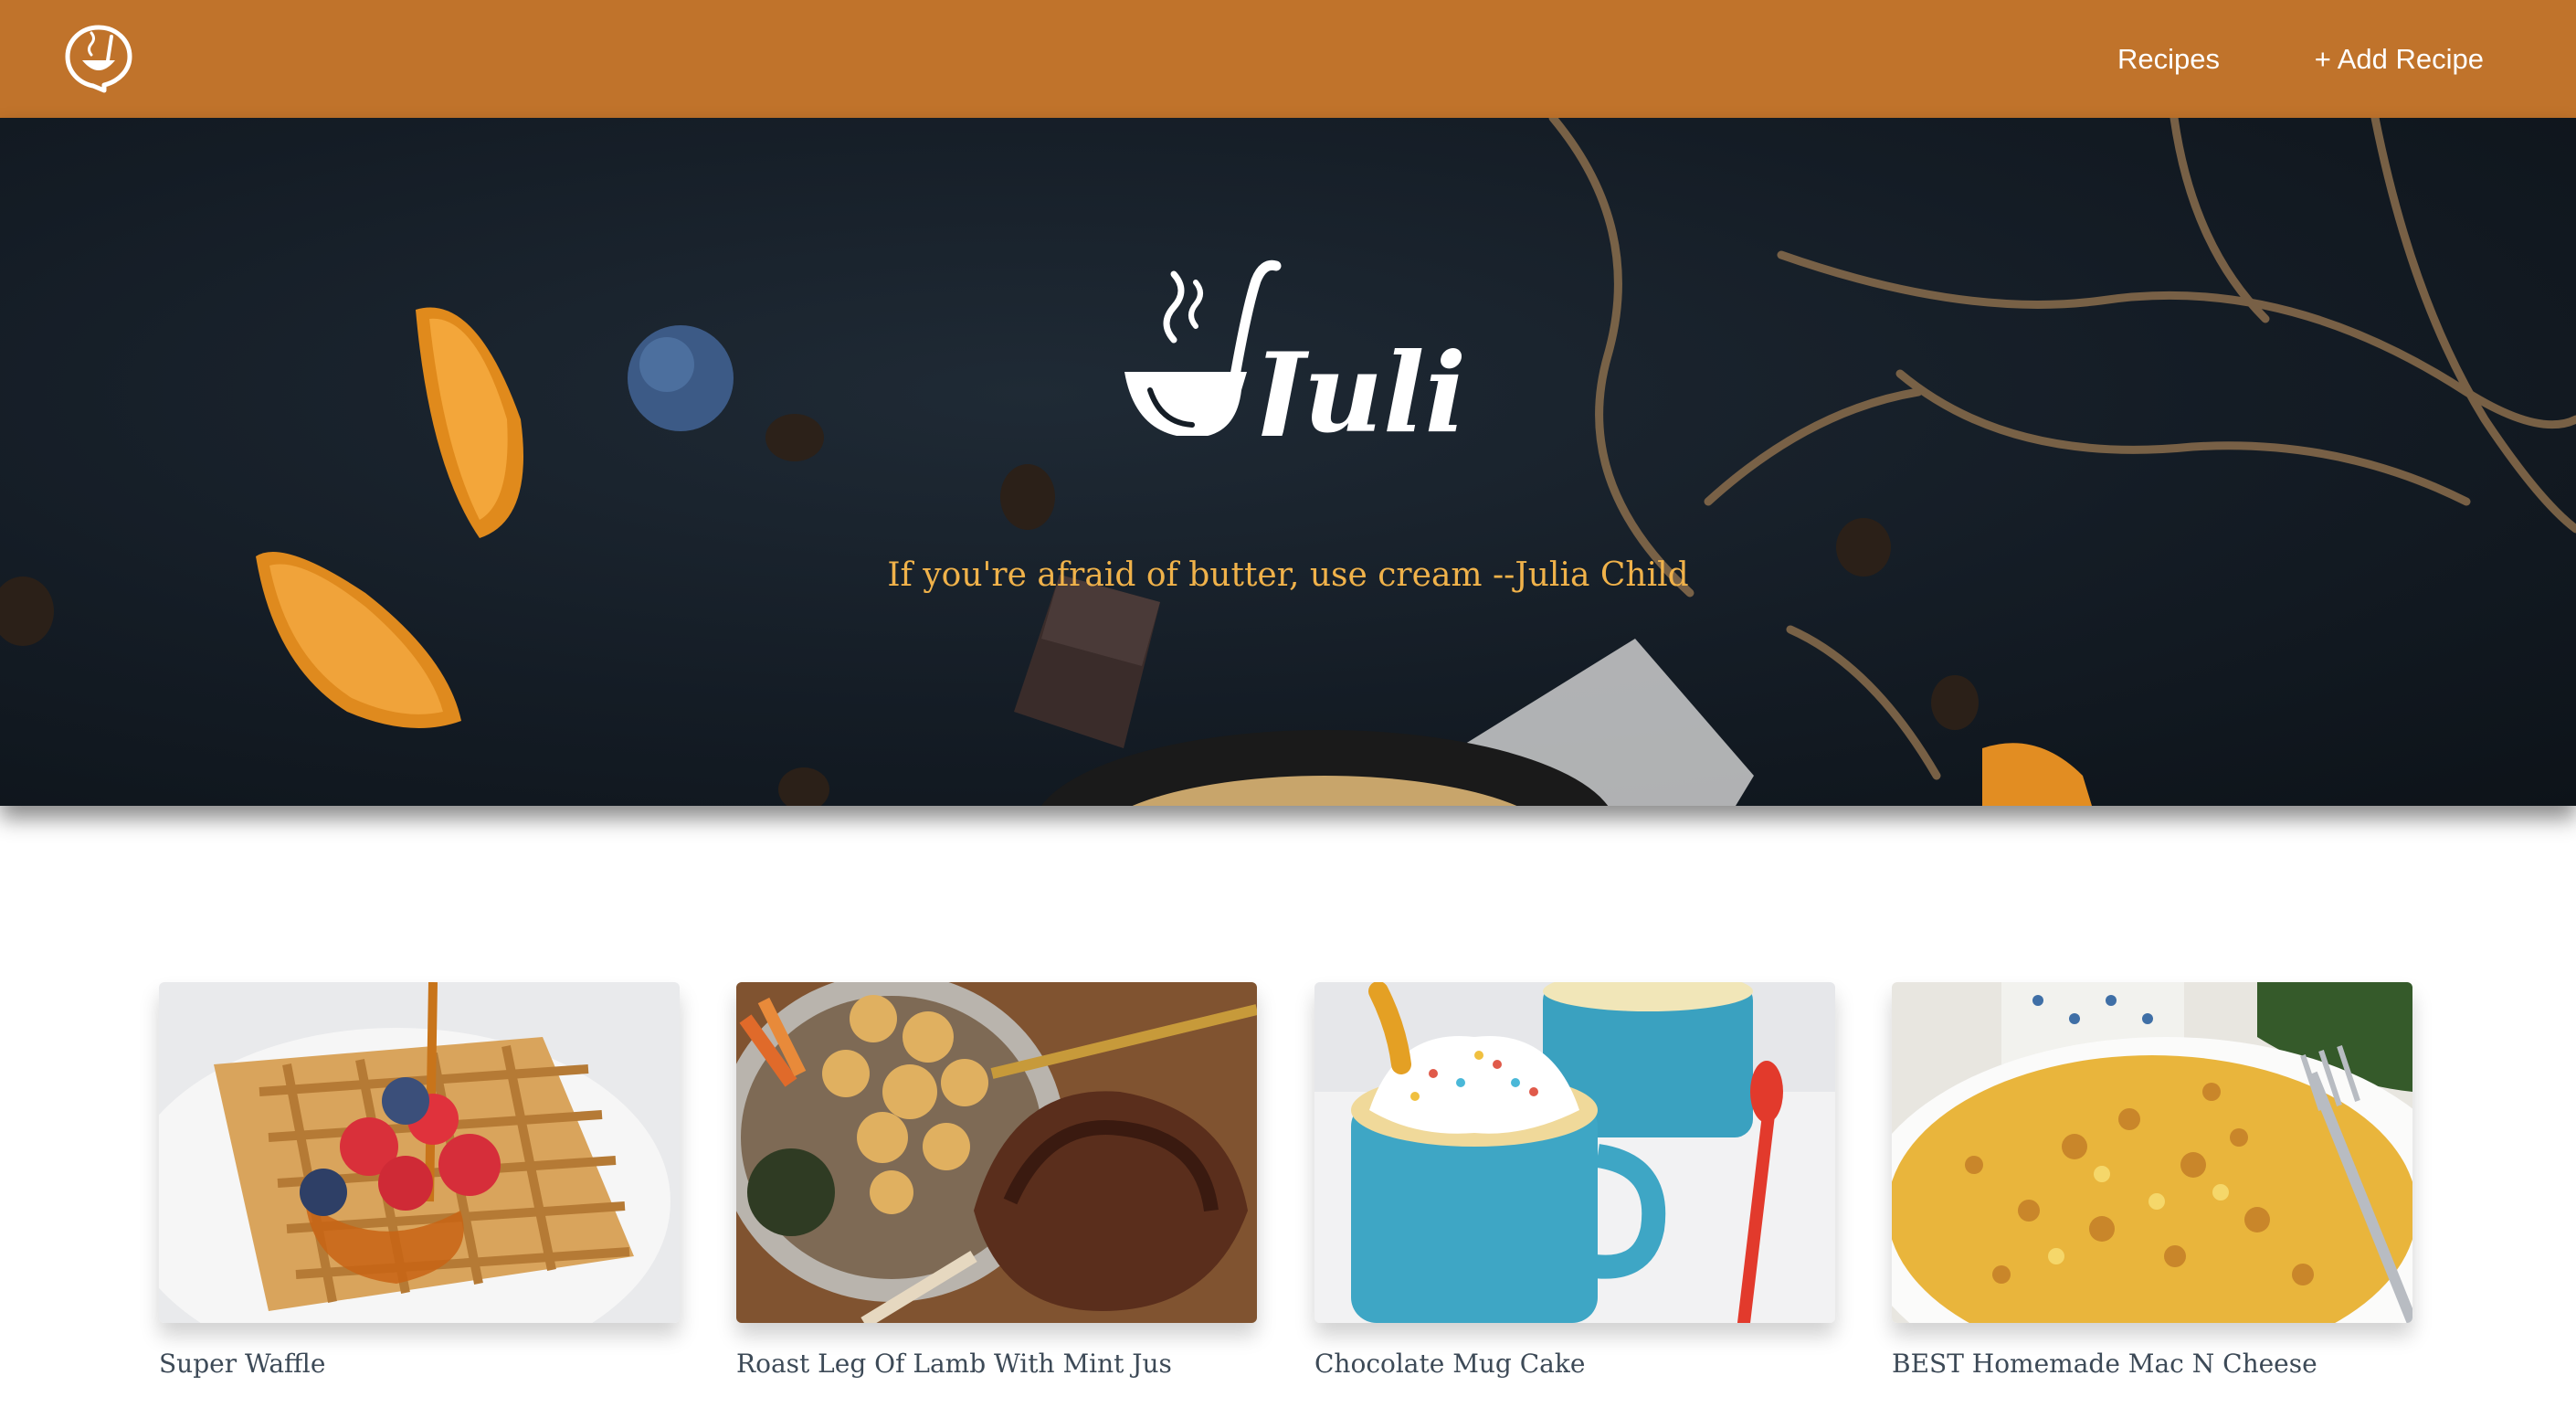 The height and width of the screenshot is (1407, 2576). Describe the element at coordinates (98, 58) in the screenshot. I see `home-logo-icon` at that location.